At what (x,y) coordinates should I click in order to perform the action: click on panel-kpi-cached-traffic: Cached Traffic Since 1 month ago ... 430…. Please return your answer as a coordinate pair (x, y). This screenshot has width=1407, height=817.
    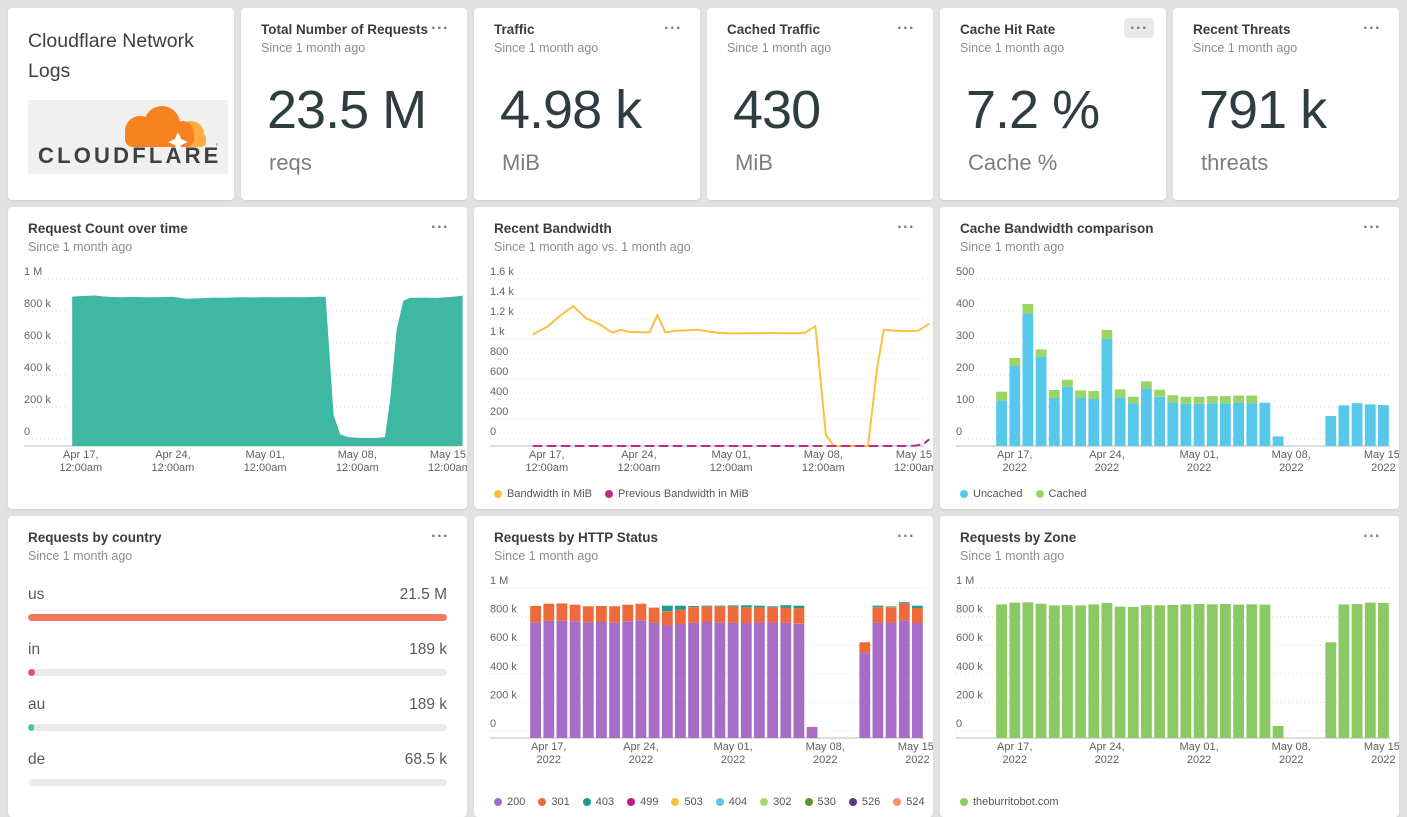
    Looking at the image, I should click on (820, 104).